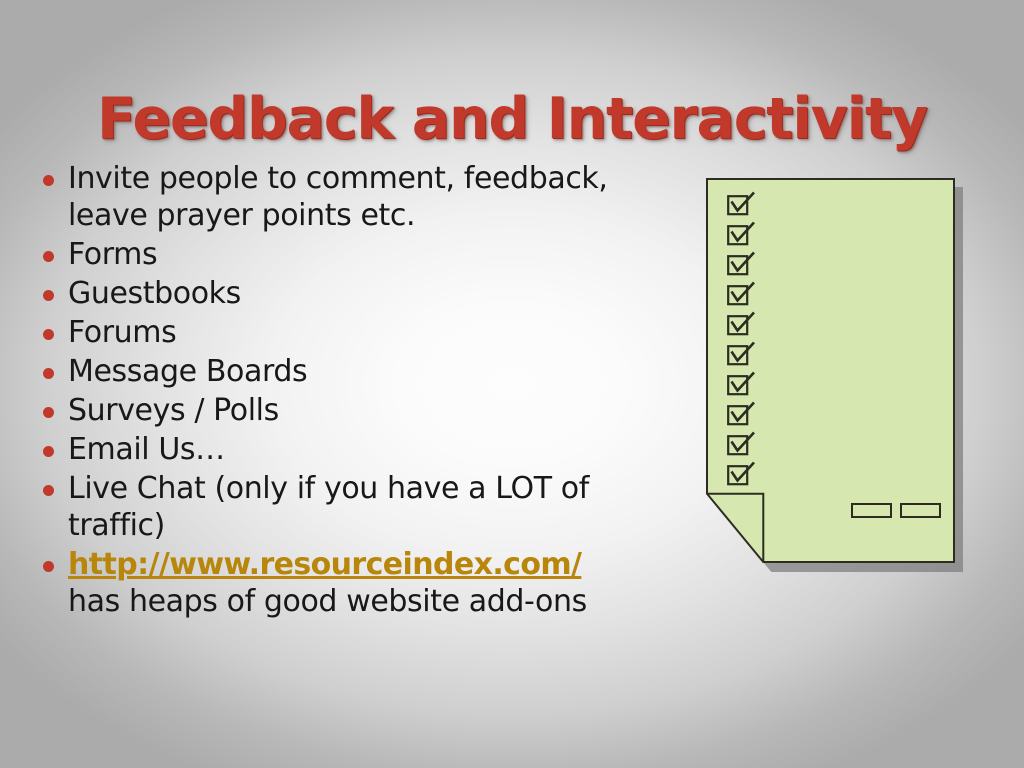 The height and width of the screenshot is (768, 1024). I want to click on list-item-text: Surveys / Polls, so click(371, 410).